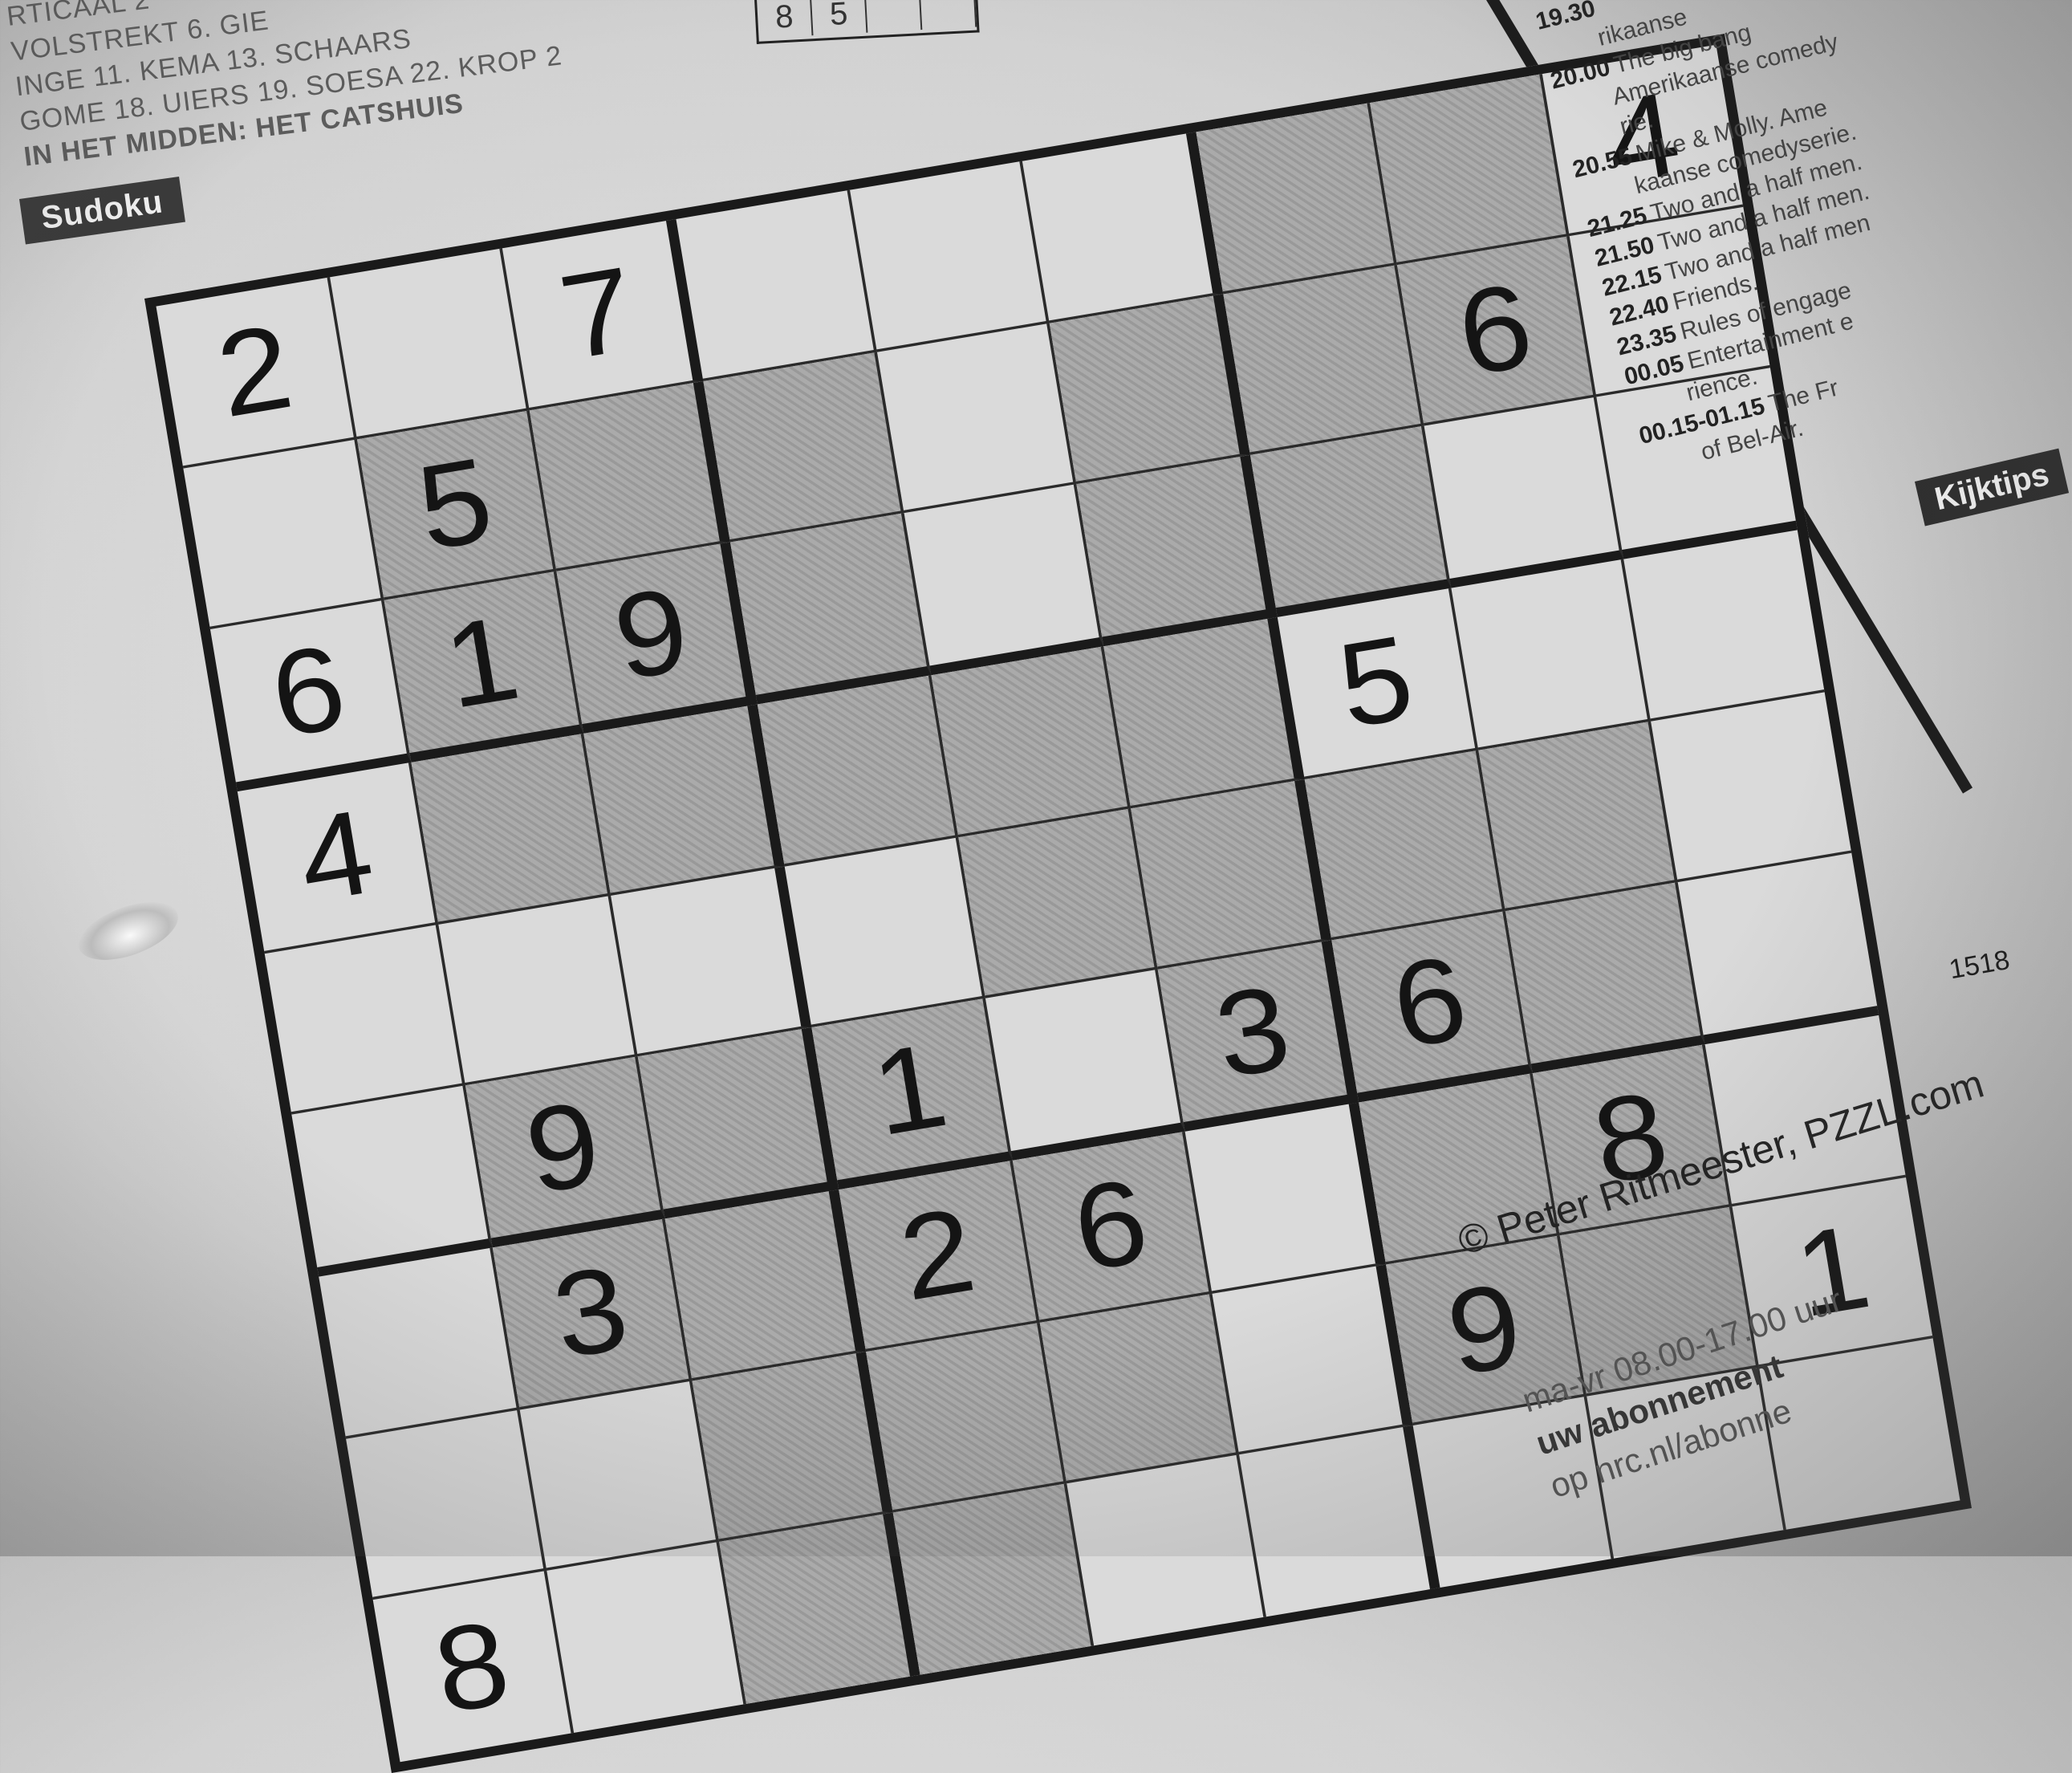  I want to click on mini-solution-grid: 8 5, so click(866, 22).